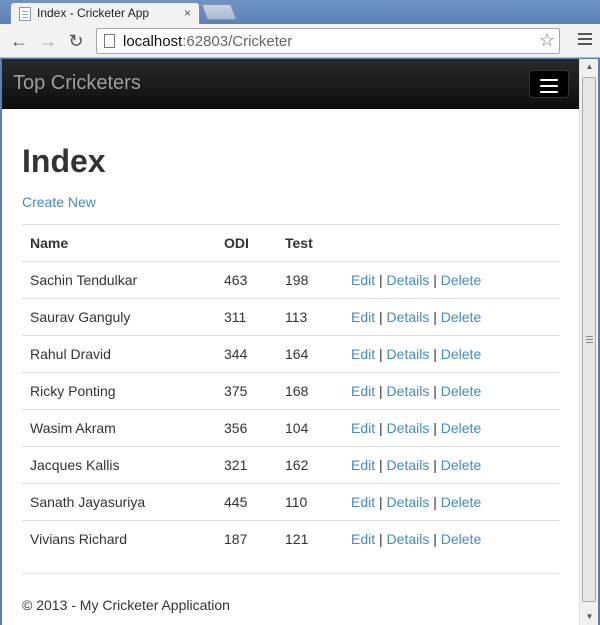 Image resolution: width=600 pixels, height=625 pixels. What do you see at coordinates (310, 354) in the screenshot?
I see `cell-test: 164` at bounding box center [310, 354].